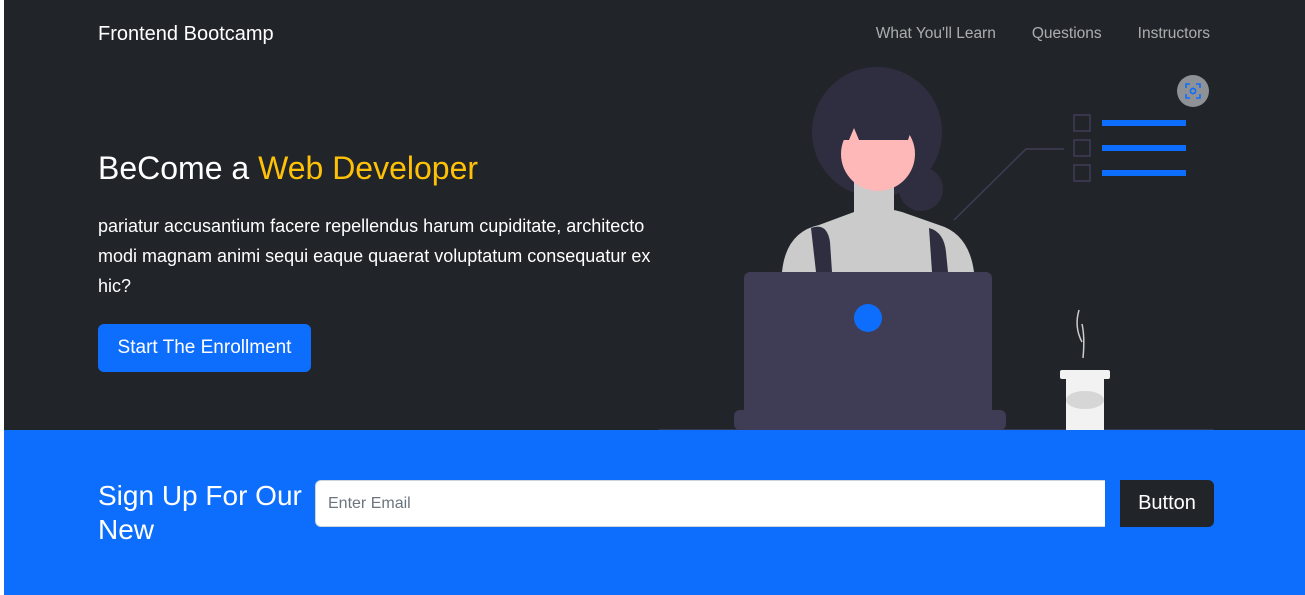 Image resolution: width=1305 pixels, height=595 pixels. Describe the element at coordinates (1174, 34) in the screenshot. I see `nav-link-instructors: Instructors` at that location.